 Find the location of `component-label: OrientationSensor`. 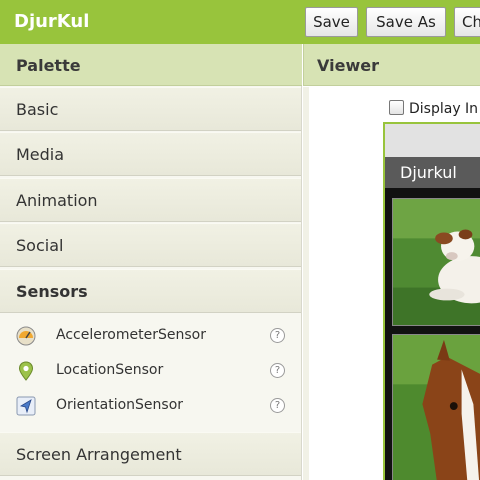

component-label: OrientationSensor is located at coordinates (120, 405).